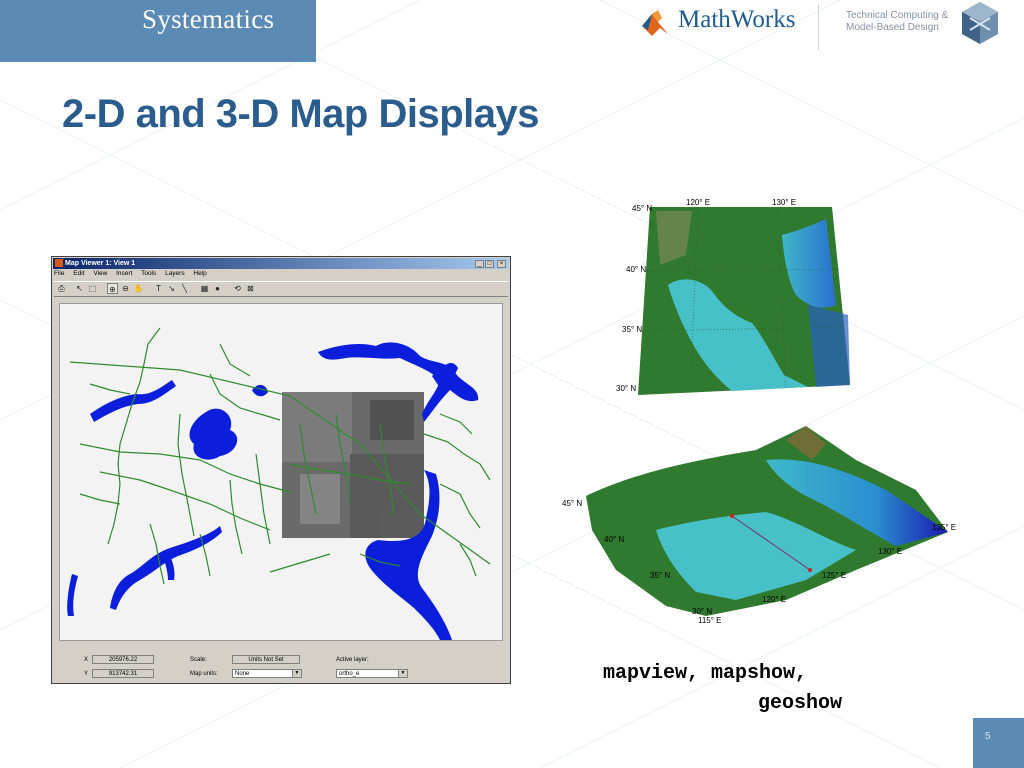 Image resolution: width=1024 pixels, height=768 pixels. Describe the element at coordinates (267, 673) in the screenshot. I see `map-units-select: None ▼` at that location.